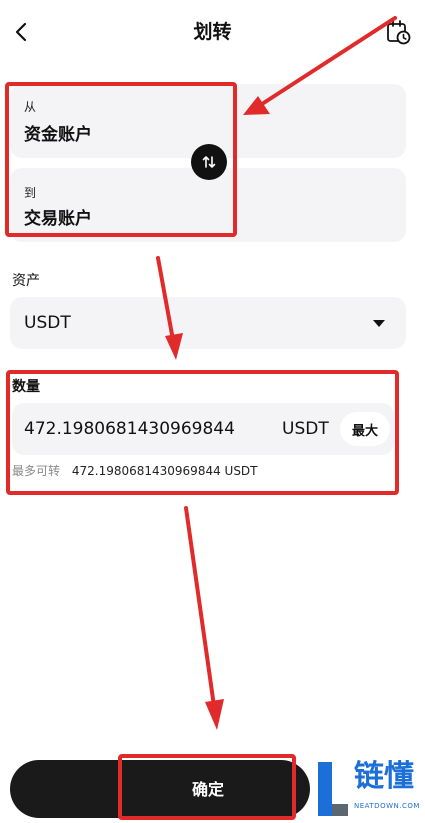 This screenshot has height=823, width=425. I want to click on watermark-text: 链懂, so click(384, 776).